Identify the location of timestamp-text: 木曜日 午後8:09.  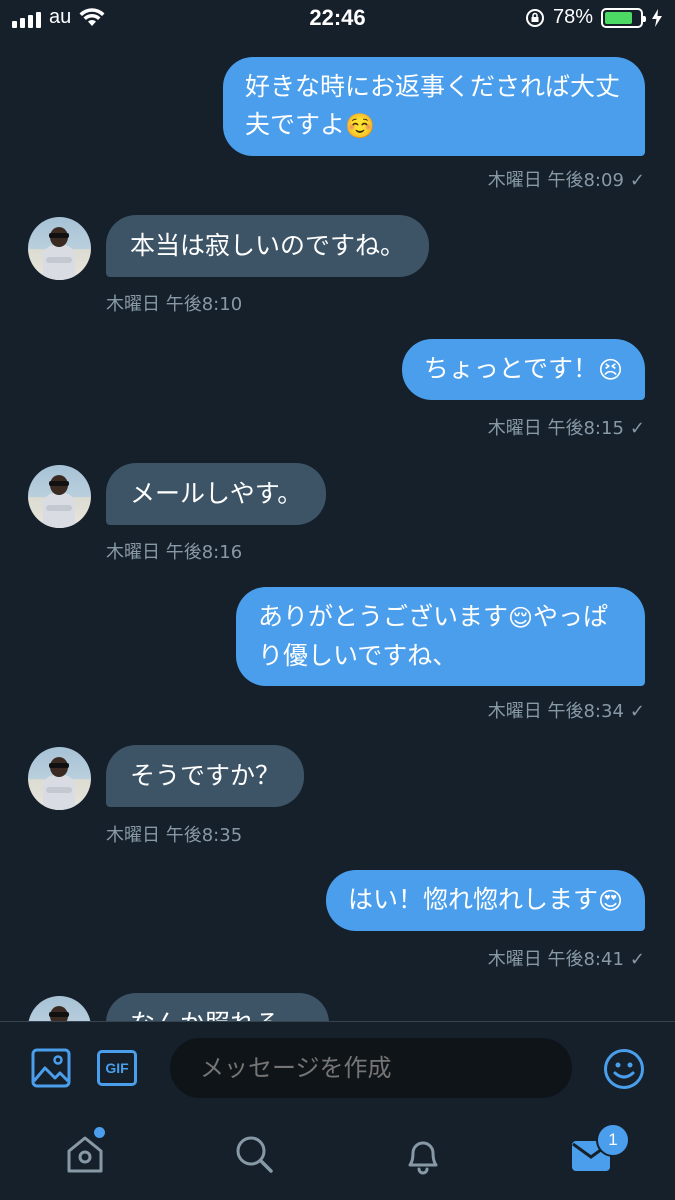
(555, 180).